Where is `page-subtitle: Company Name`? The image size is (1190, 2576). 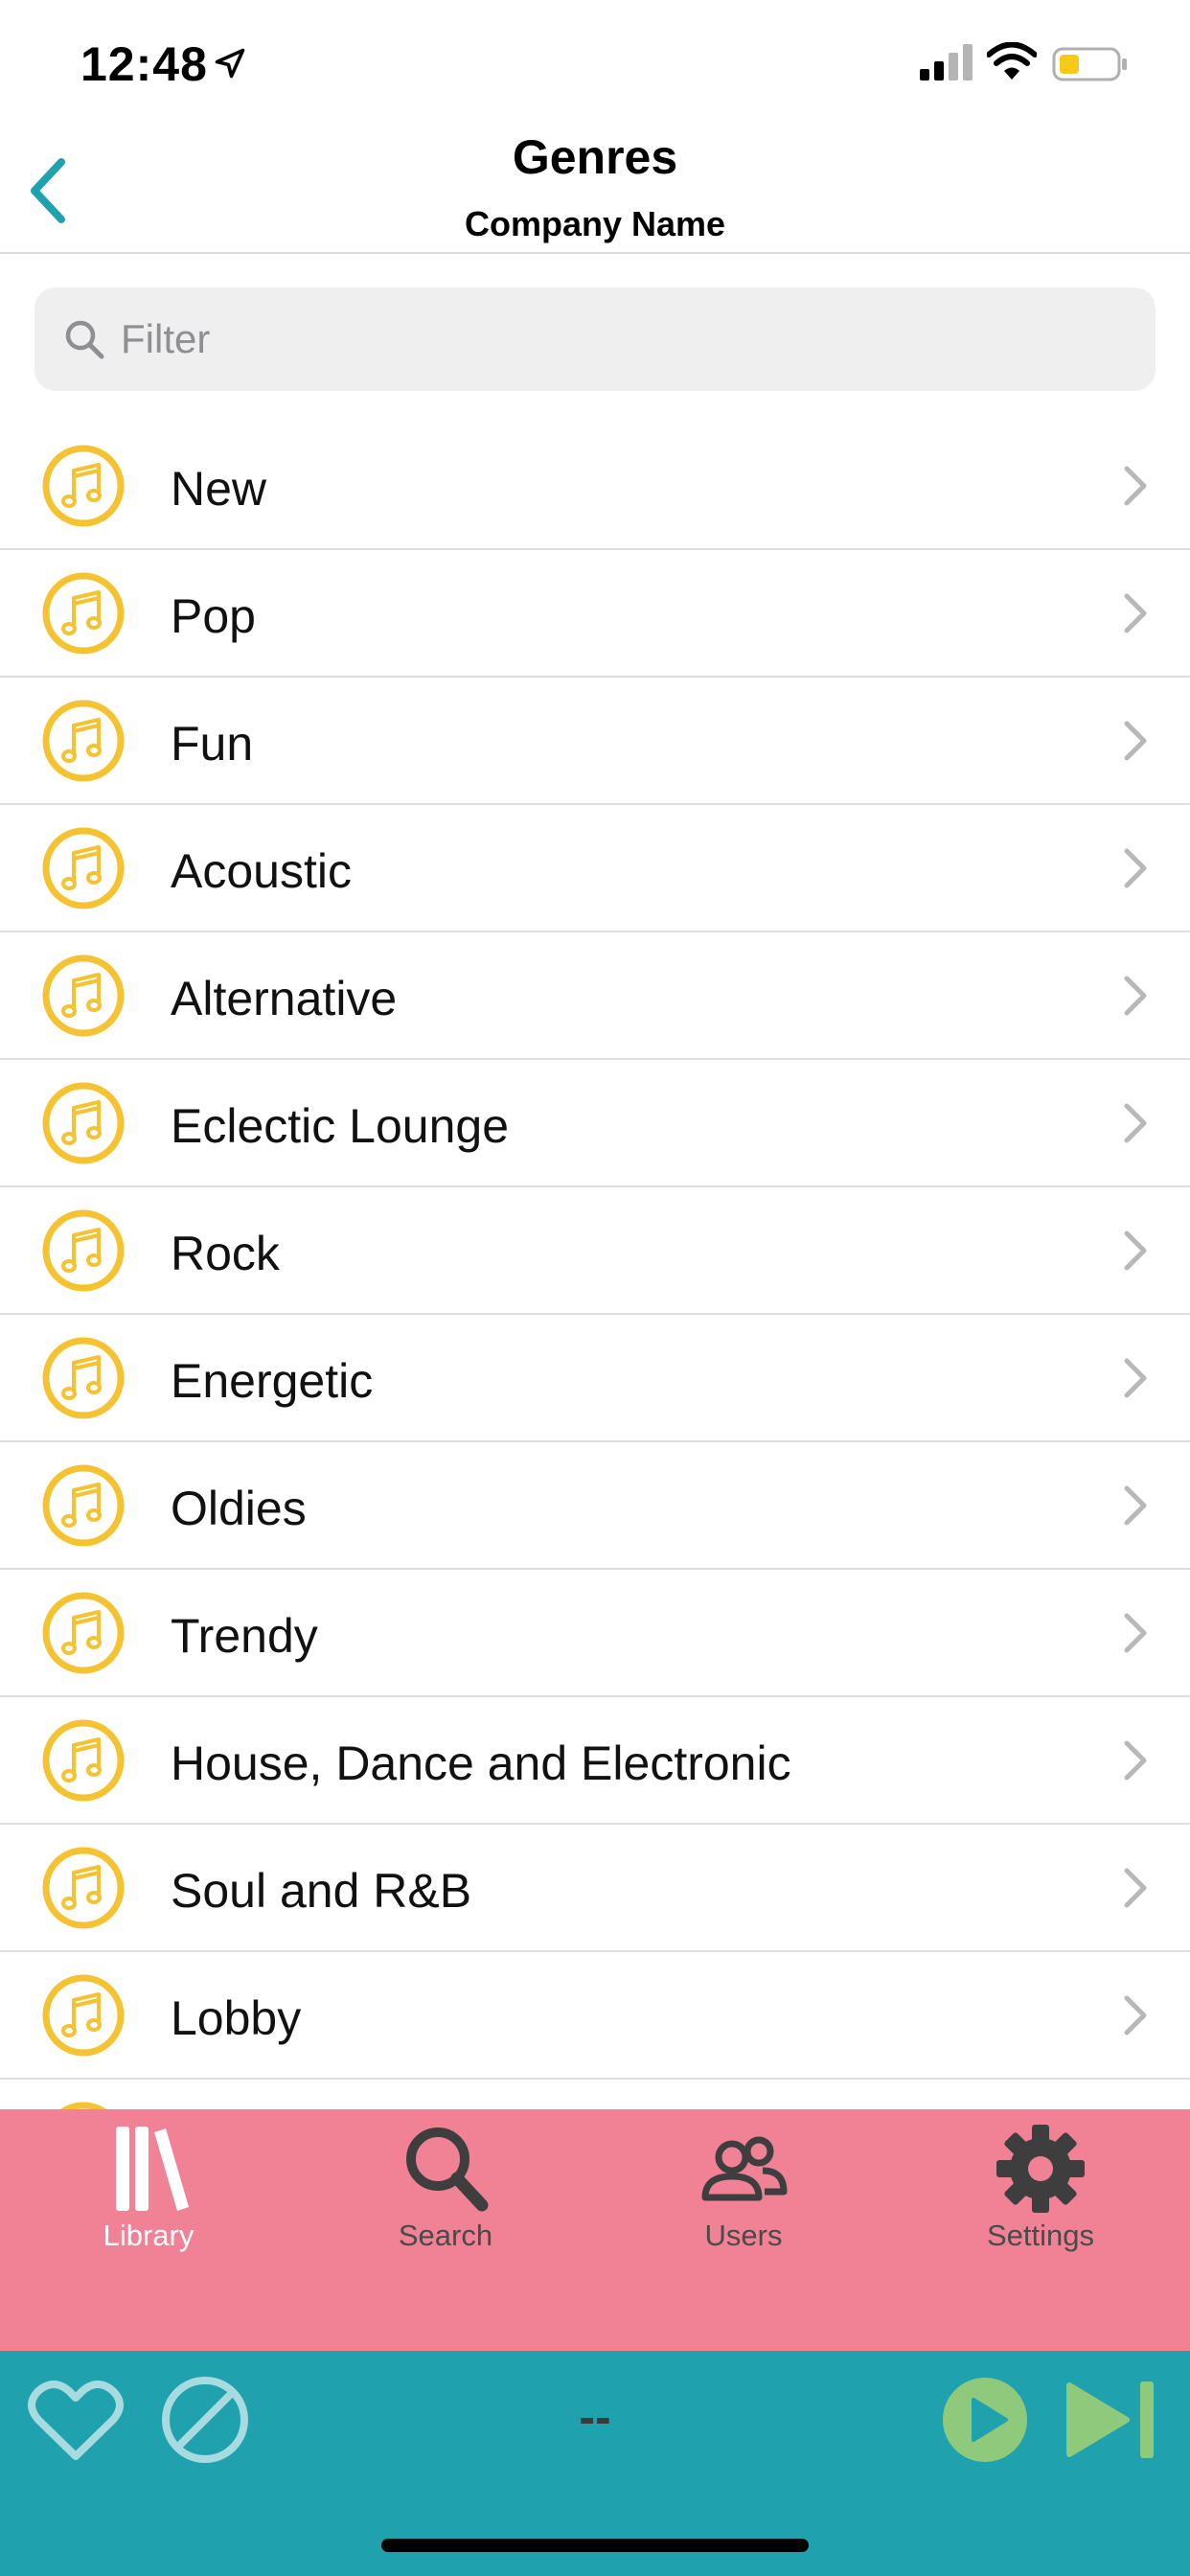 page-subtitle: Company Name is located at coordinates (595, 223).